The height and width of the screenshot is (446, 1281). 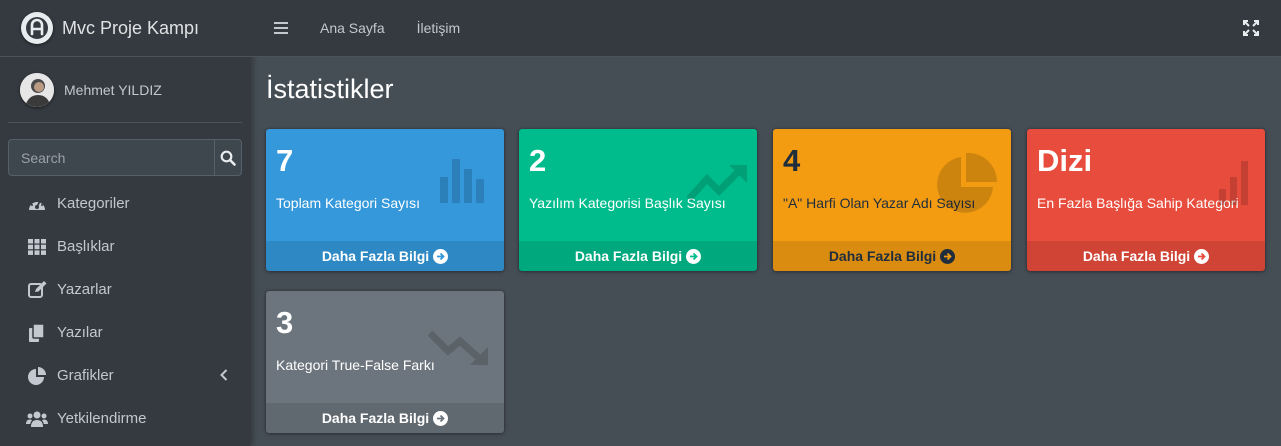 What do you see at coordinates (281, 28) in the screenshot?
I see `menu-toggle-icon` at bounding box center [281, 28].